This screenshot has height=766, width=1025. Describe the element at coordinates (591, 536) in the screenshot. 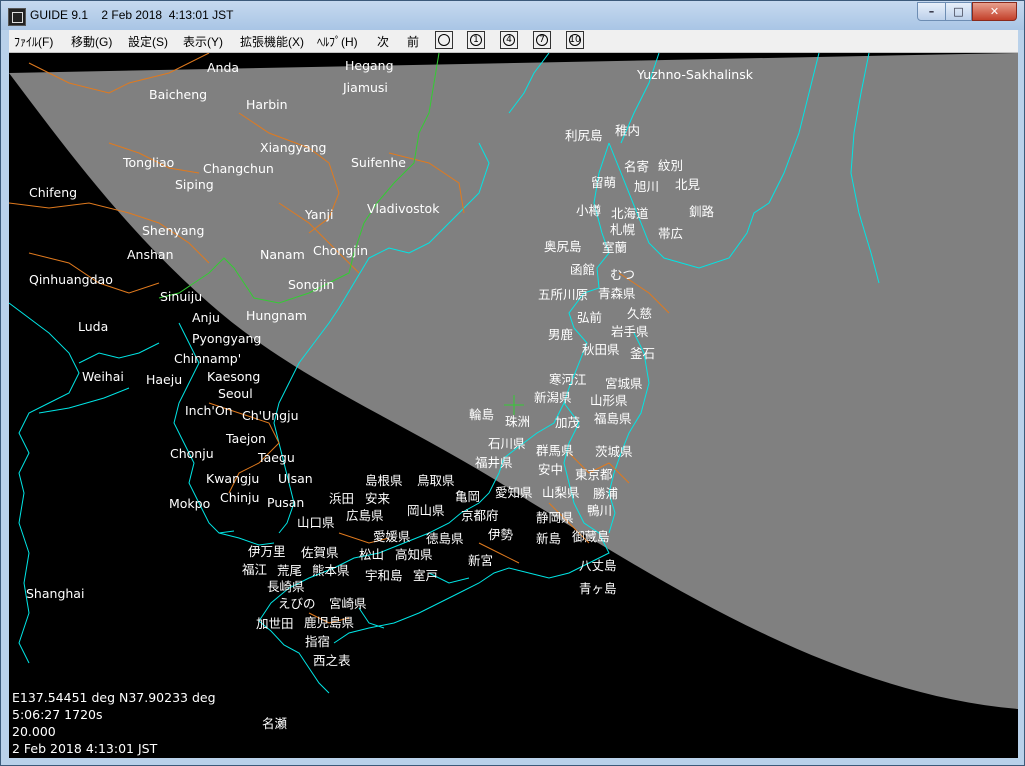

I see `place-label: 御蔵島` at that location.